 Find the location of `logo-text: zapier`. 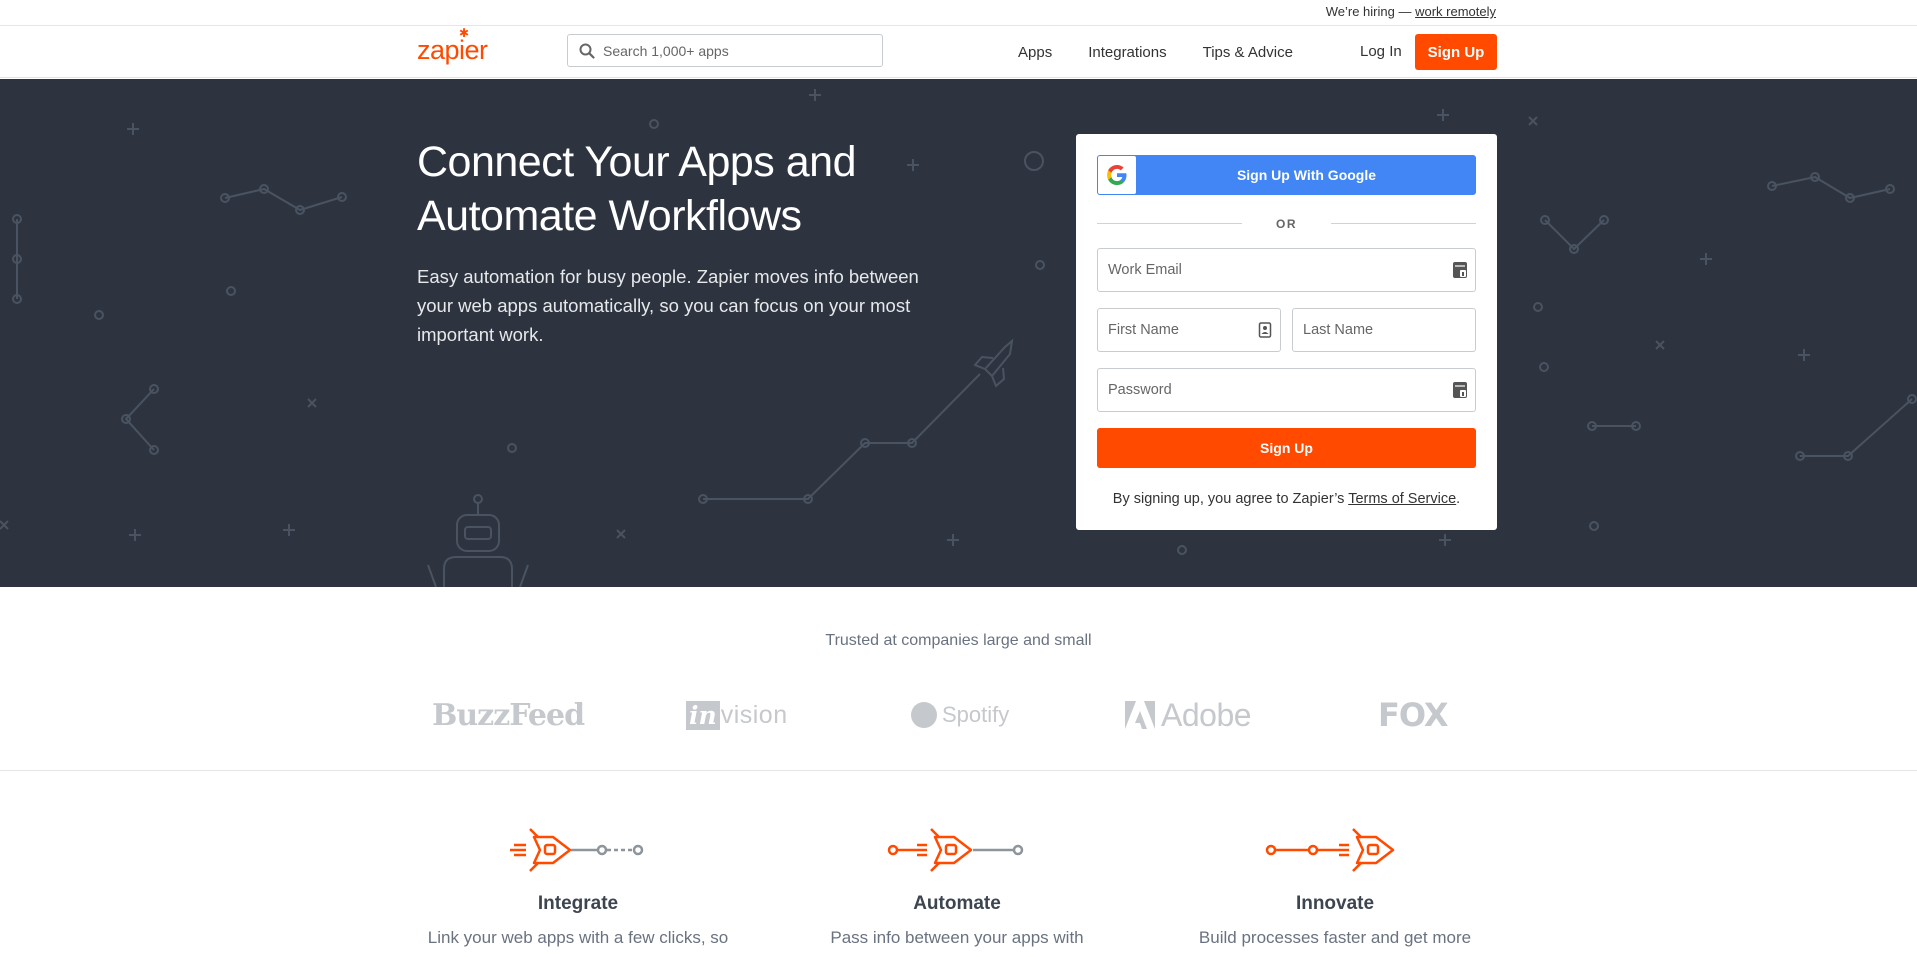

logo-text: zapier is located at coordinates (452, 50).